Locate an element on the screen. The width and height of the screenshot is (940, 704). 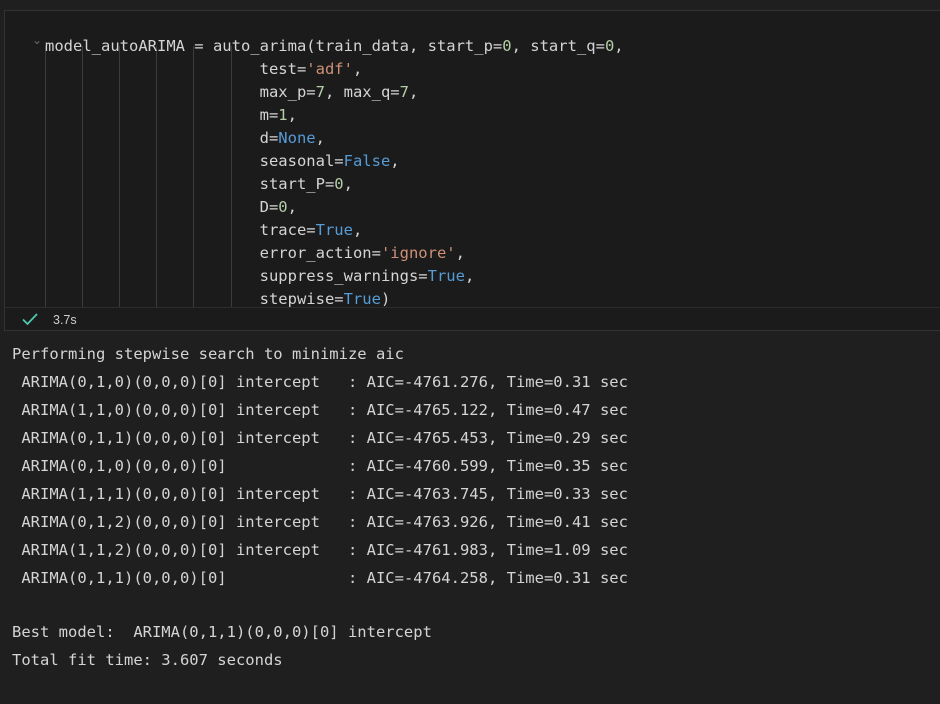
code-line: trace=True, is located at coordinates (204, 230).